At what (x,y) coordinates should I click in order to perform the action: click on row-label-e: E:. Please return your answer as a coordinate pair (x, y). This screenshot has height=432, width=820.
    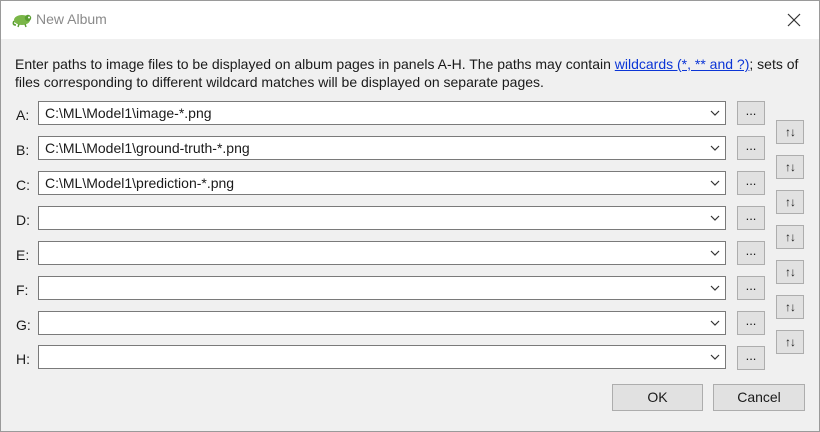
    Looking at the image, I should click on (23, 255).